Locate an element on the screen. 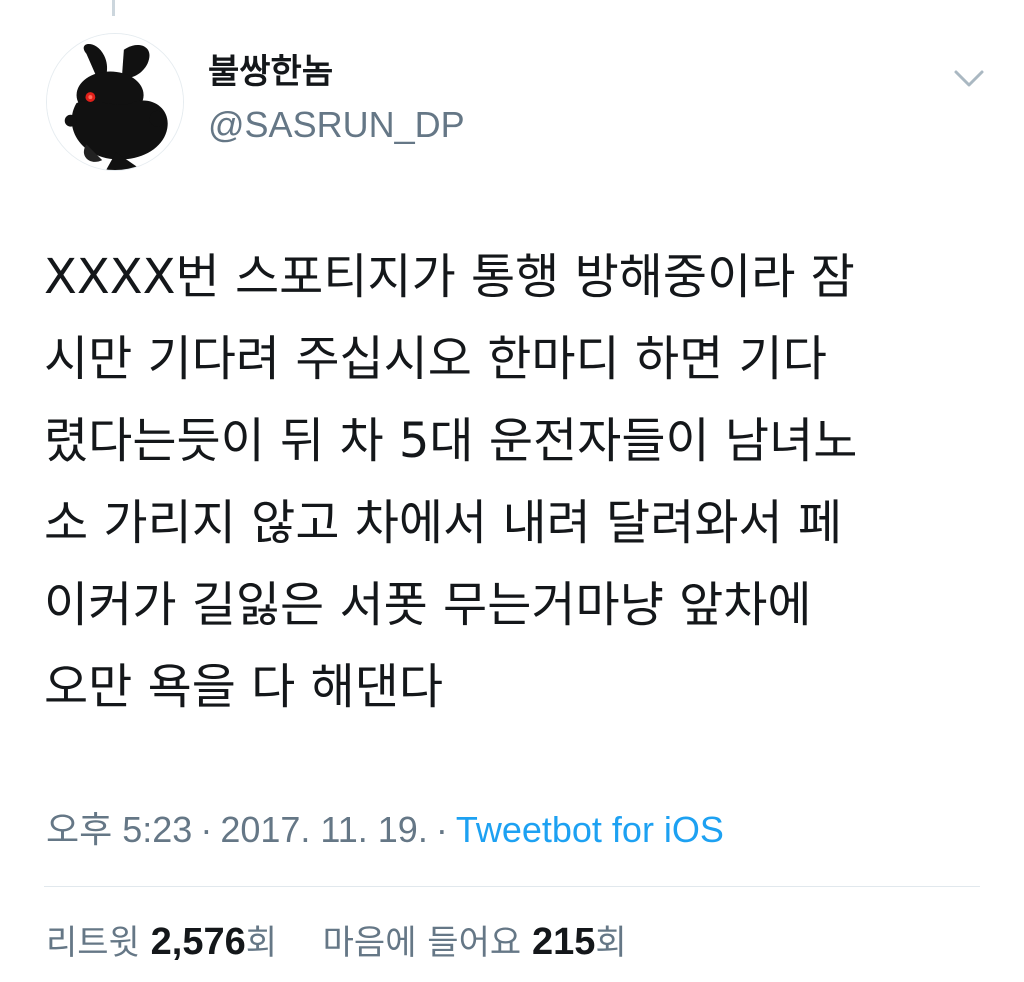 This screenshot has width=1024, height=982. tweet-text-line: 소 가리지 않고 차에서 내려 달려와서 페 is located at coordinates (443, 523).